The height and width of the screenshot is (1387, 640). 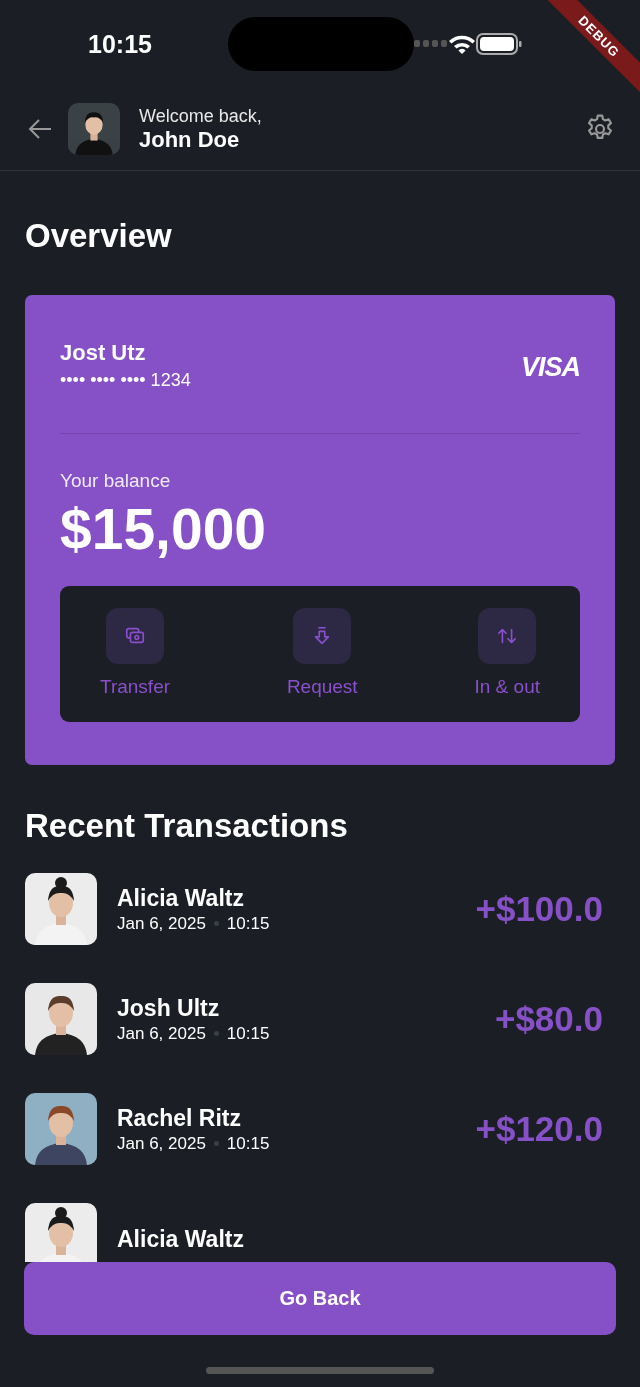 What do you see at coordinates (550, 367) in the screenshot?
I see `card-brand: VISA` at bounding box center [550, 367].